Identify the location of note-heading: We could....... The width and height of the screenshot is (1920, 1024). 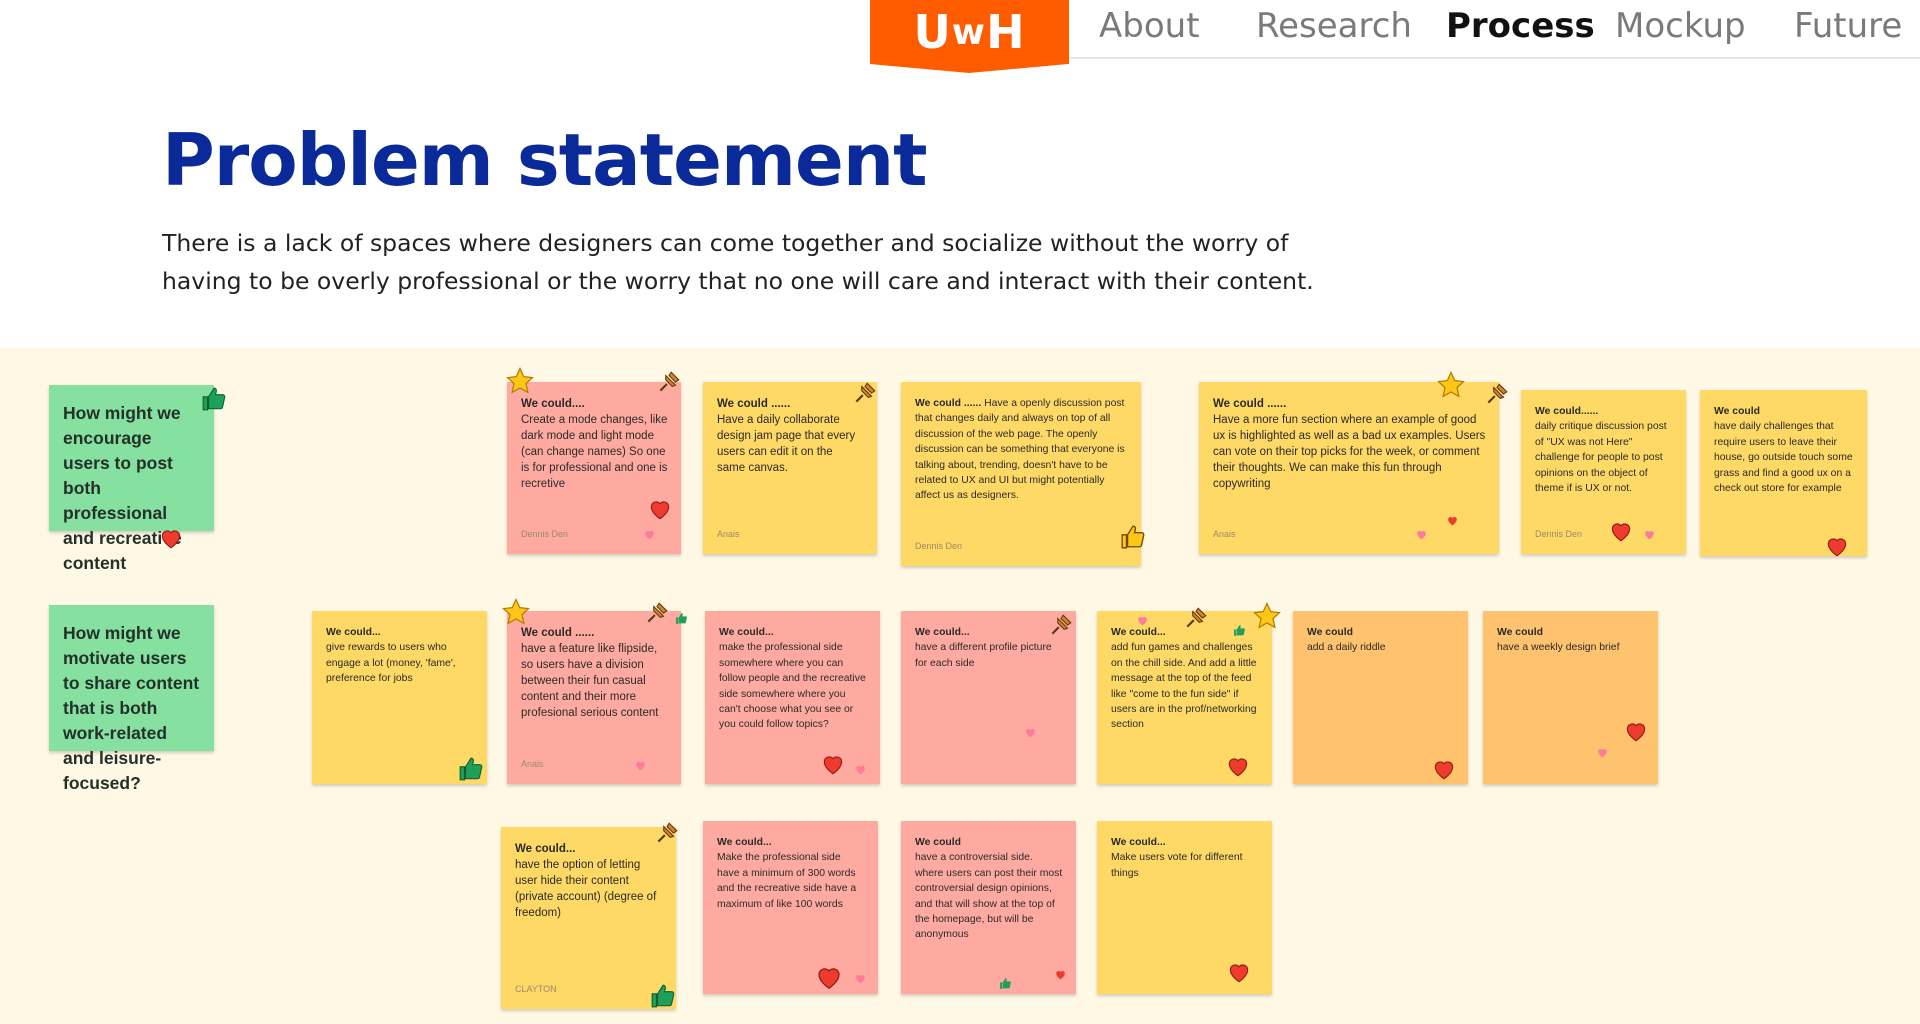
(1567, 411).